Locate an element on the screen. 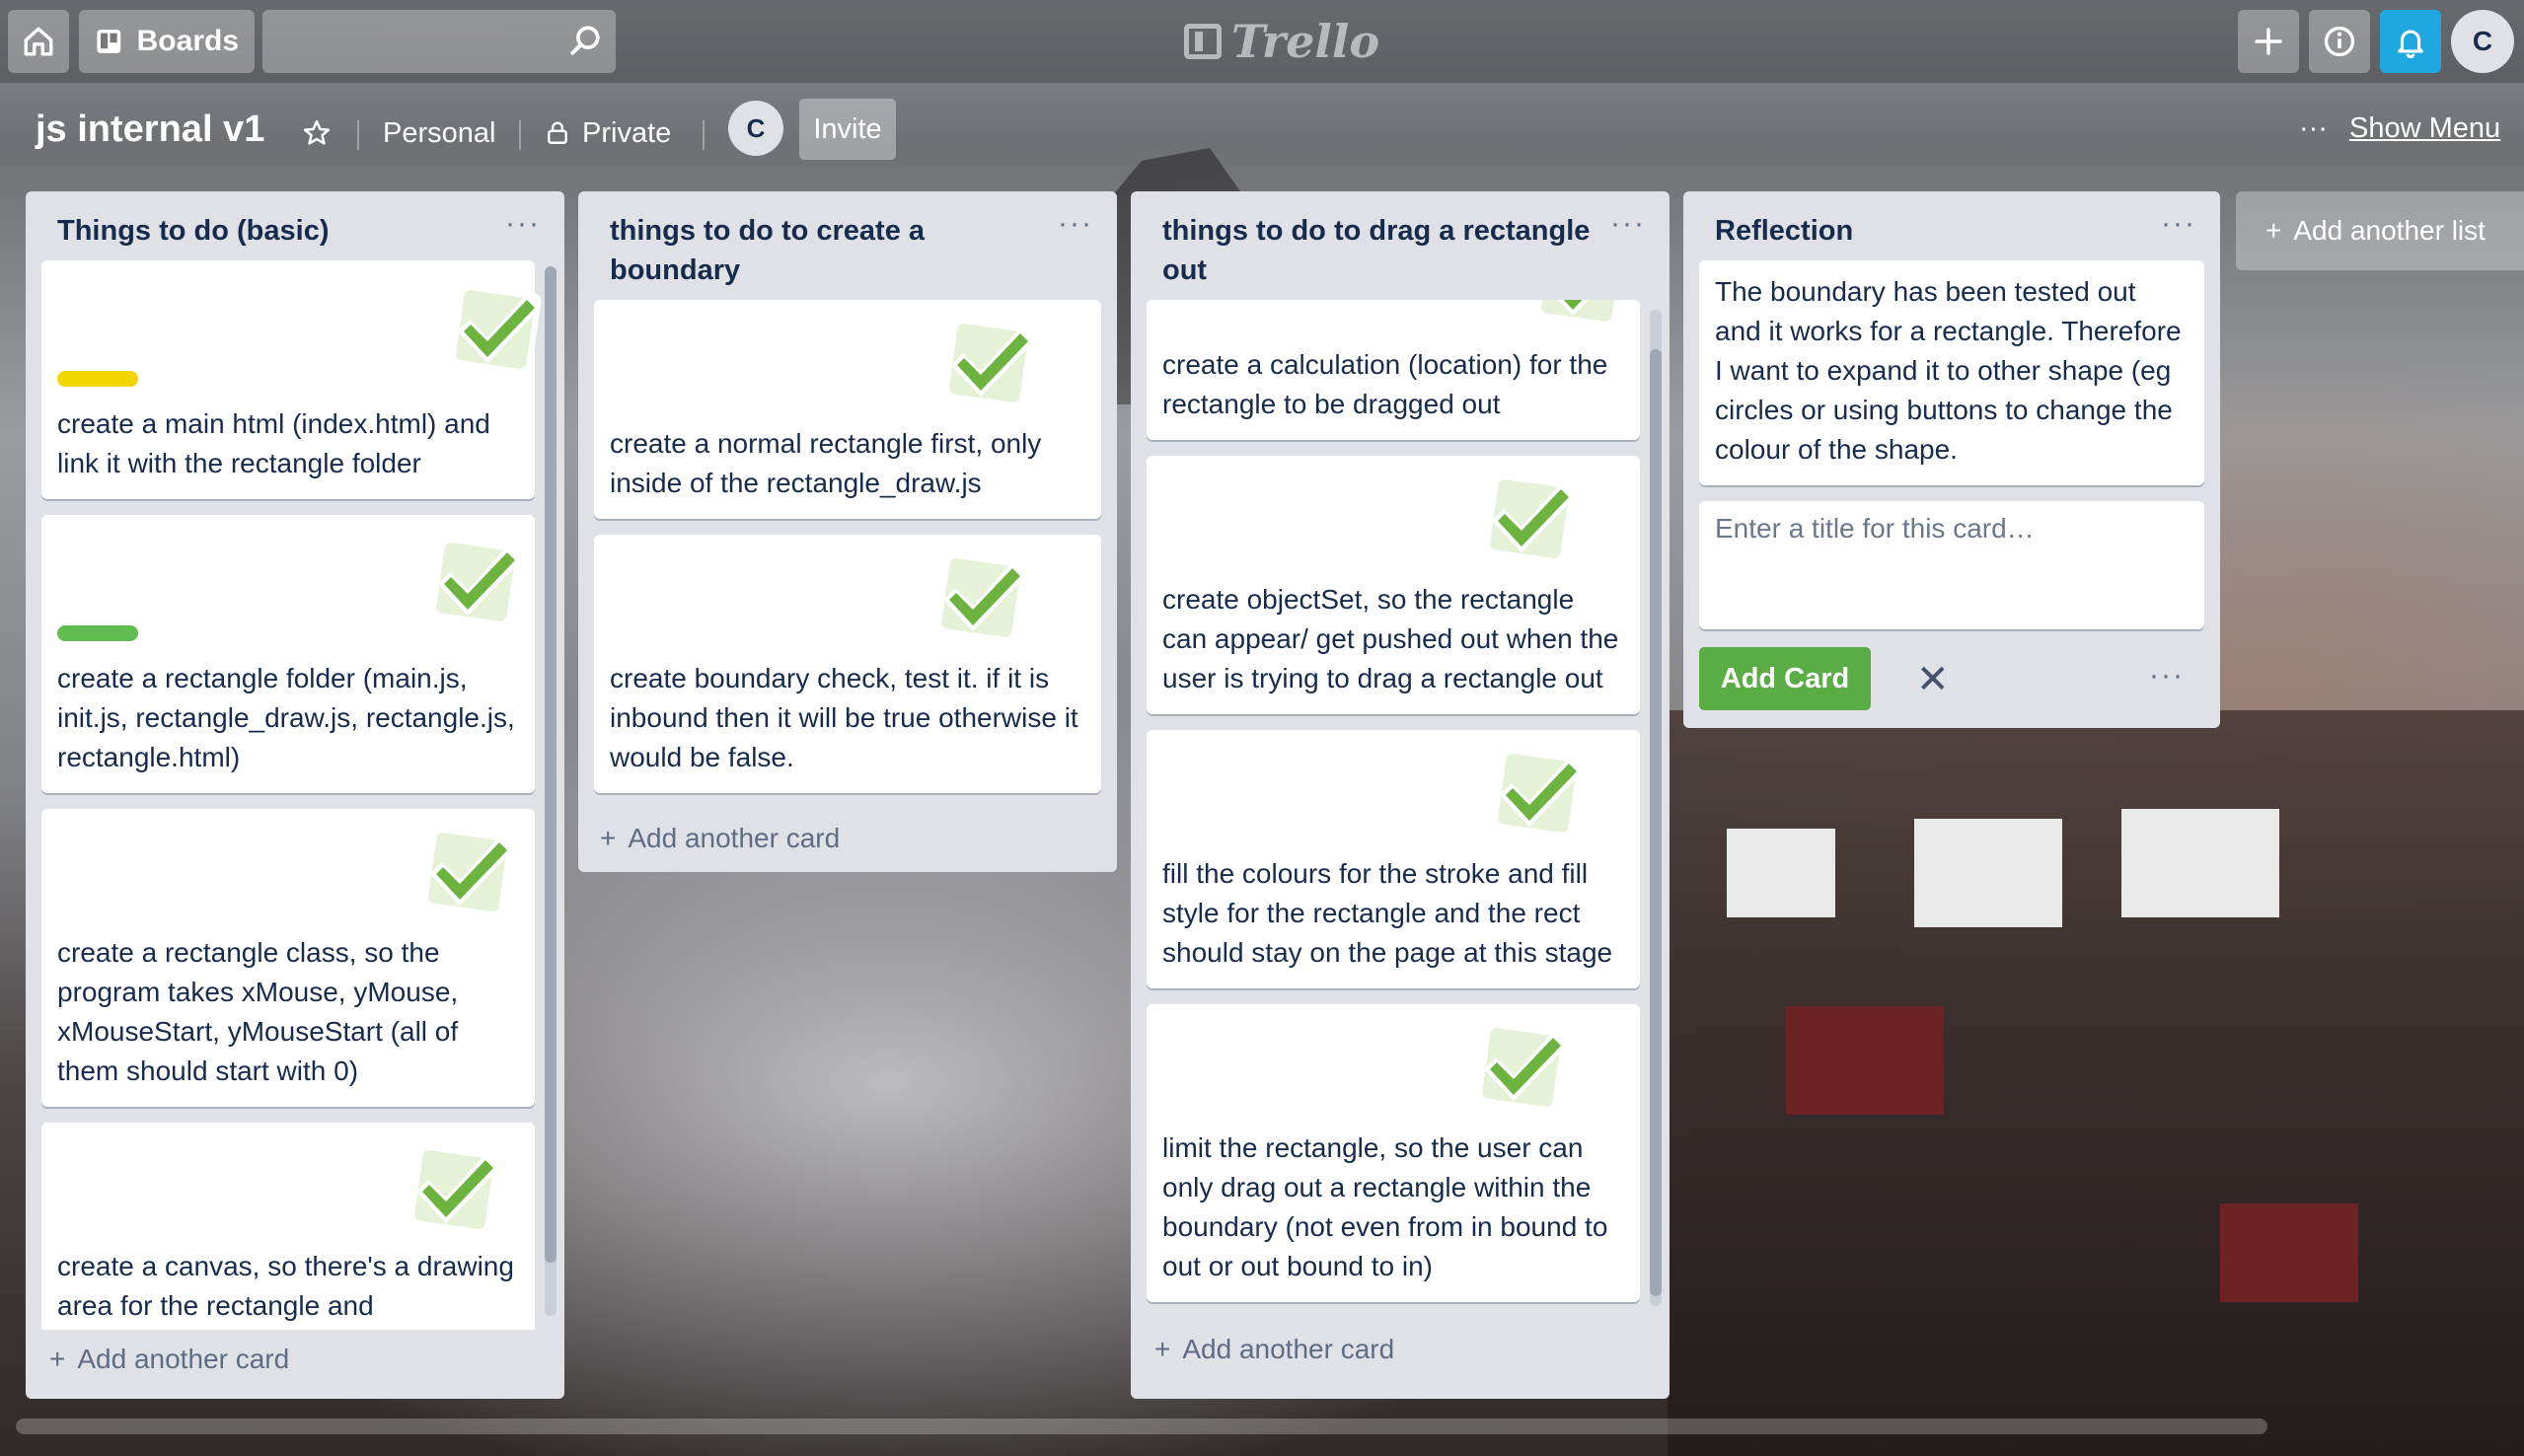  home-button is located at coordinates (38, 41).